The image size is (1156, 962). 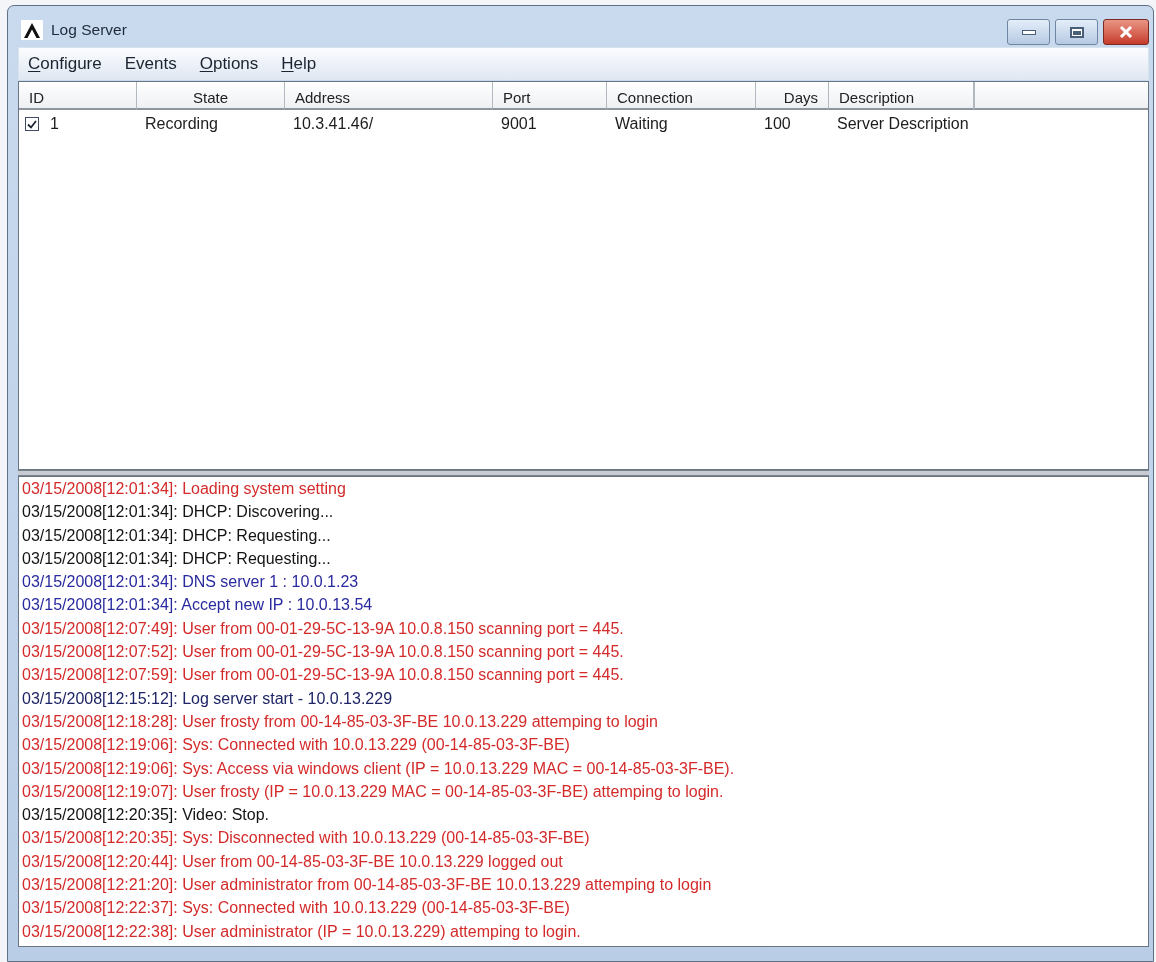 I want to click on table-cell: Waiting, so click(x=641, y=124).